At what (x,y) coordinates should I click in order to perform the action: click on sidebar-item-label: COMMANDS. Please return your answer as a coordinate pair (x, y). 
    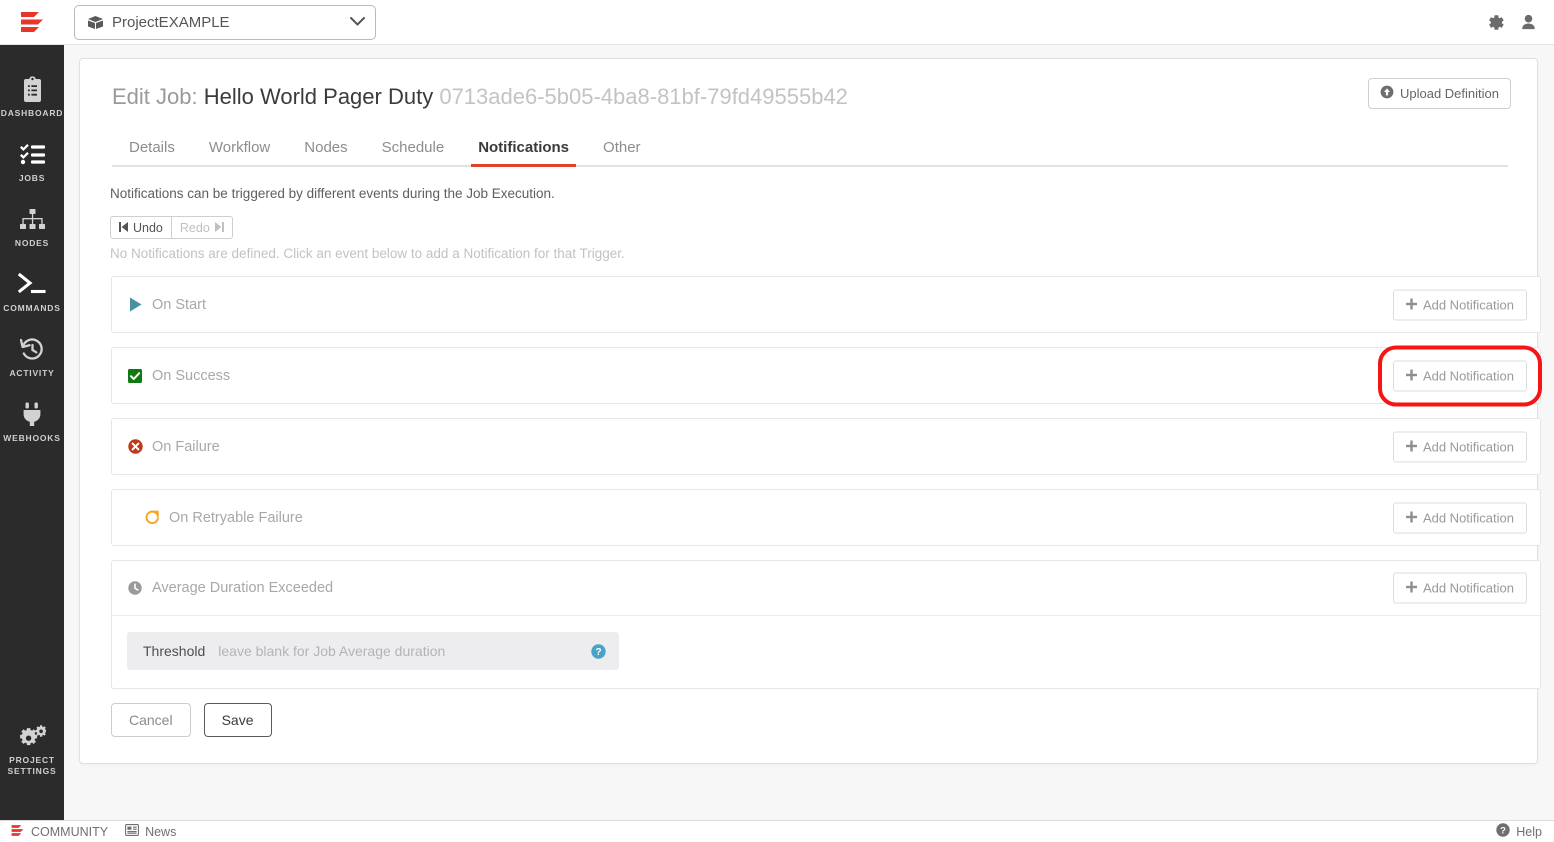
    Looking at the image, I should click on (32, 308).